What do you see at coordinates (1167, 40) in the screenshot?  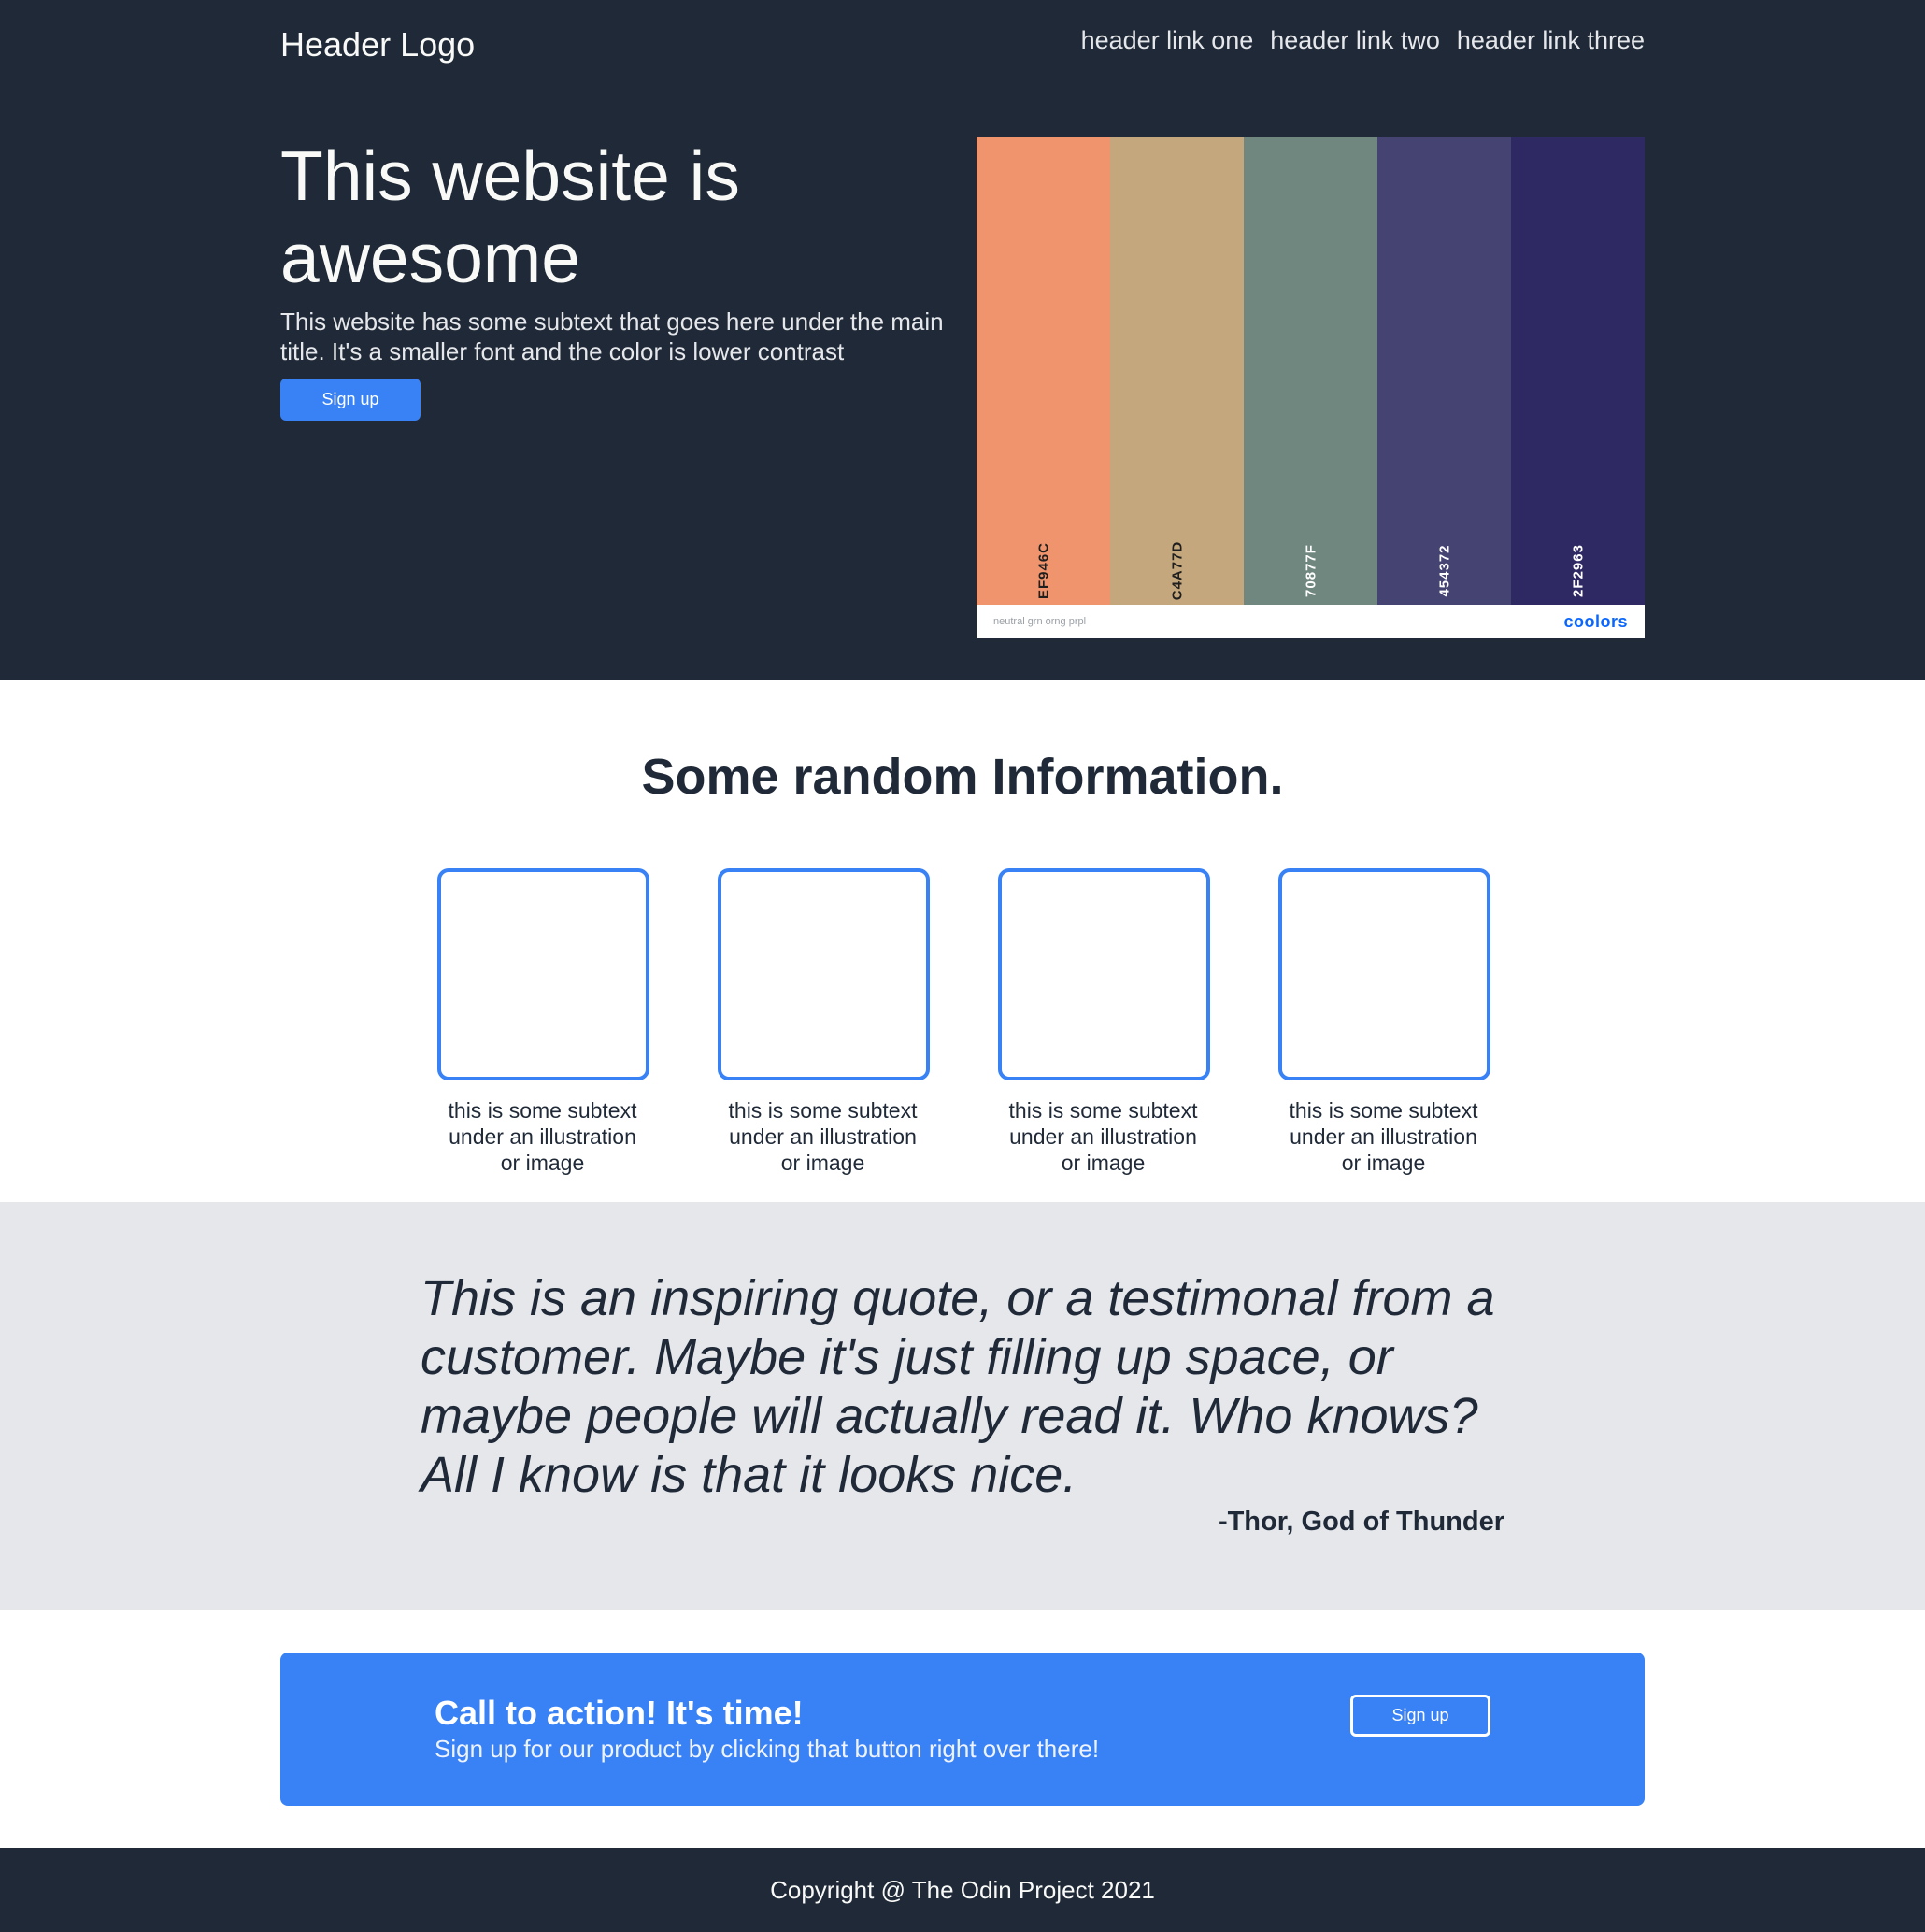 I see `header-link-one: header link one` at bounding box center [1167, 40].